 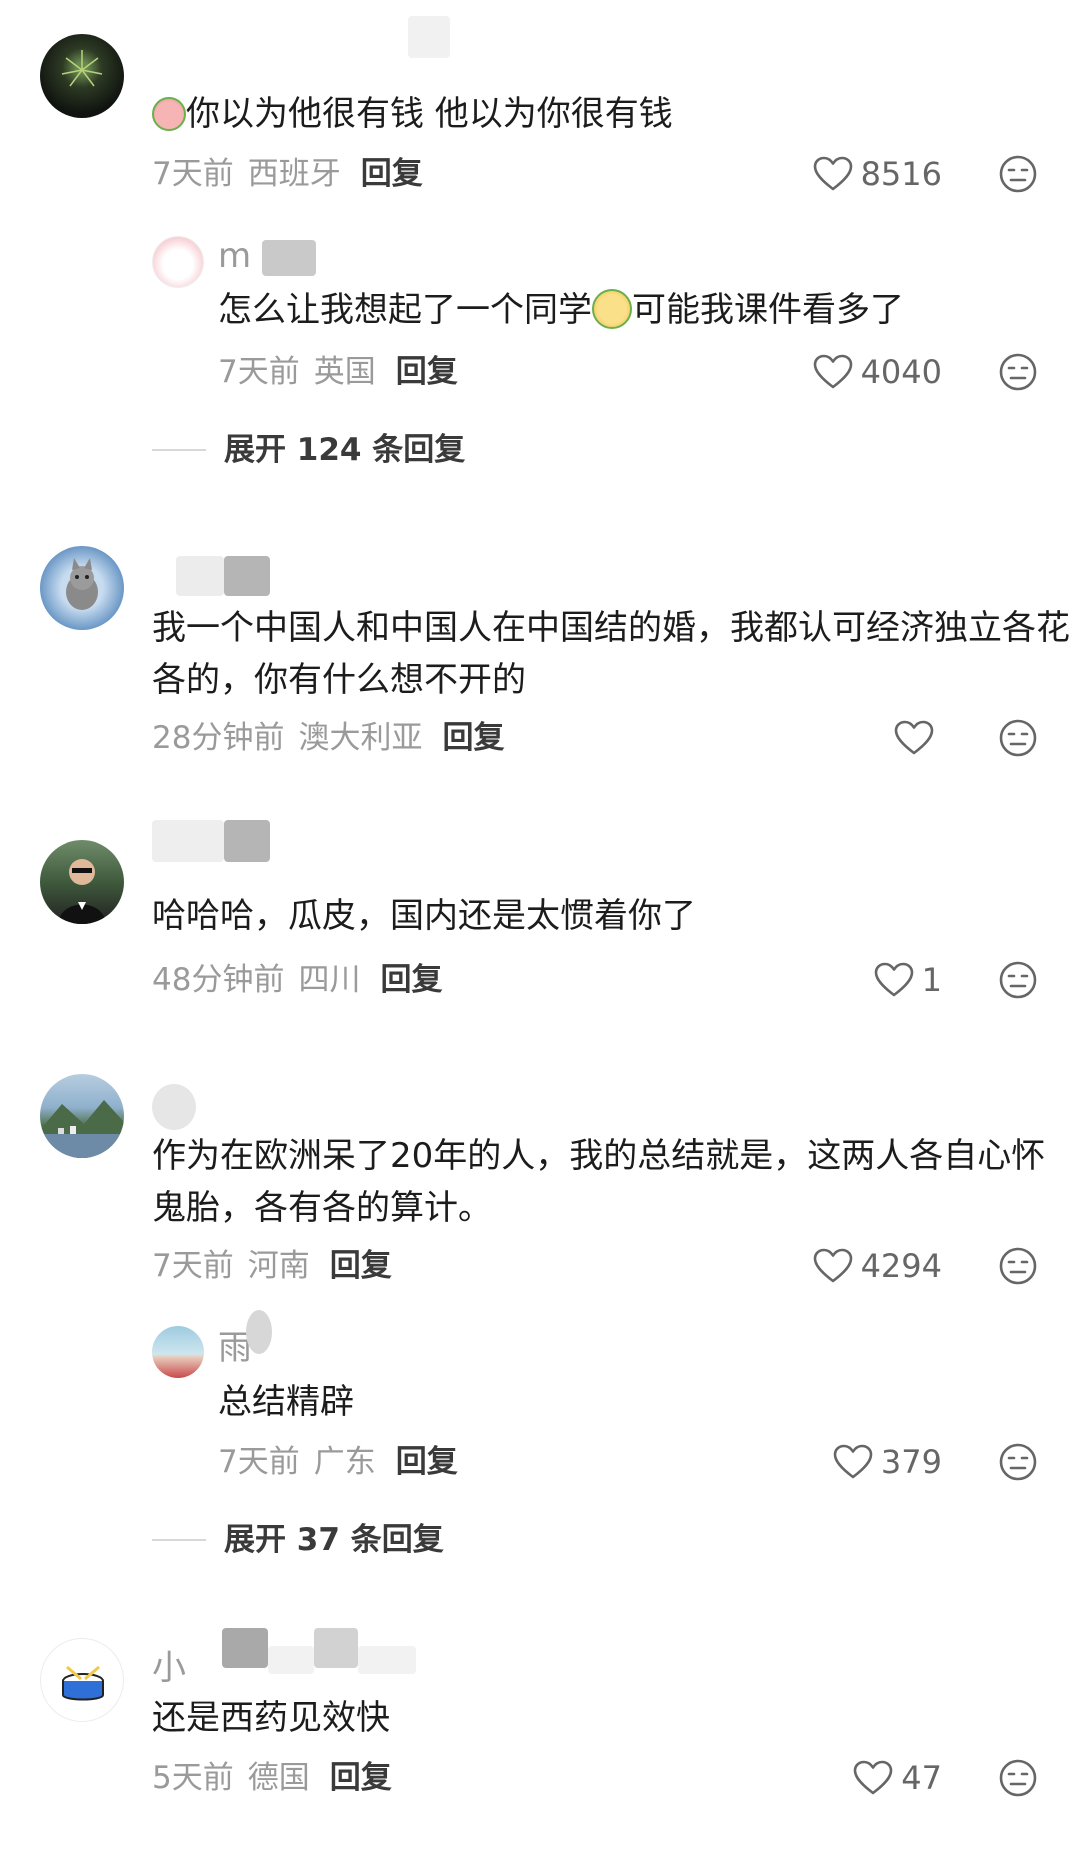 I want to click on comment-meta: 7天前 西班牙 回复, so click(x=287, y=174).